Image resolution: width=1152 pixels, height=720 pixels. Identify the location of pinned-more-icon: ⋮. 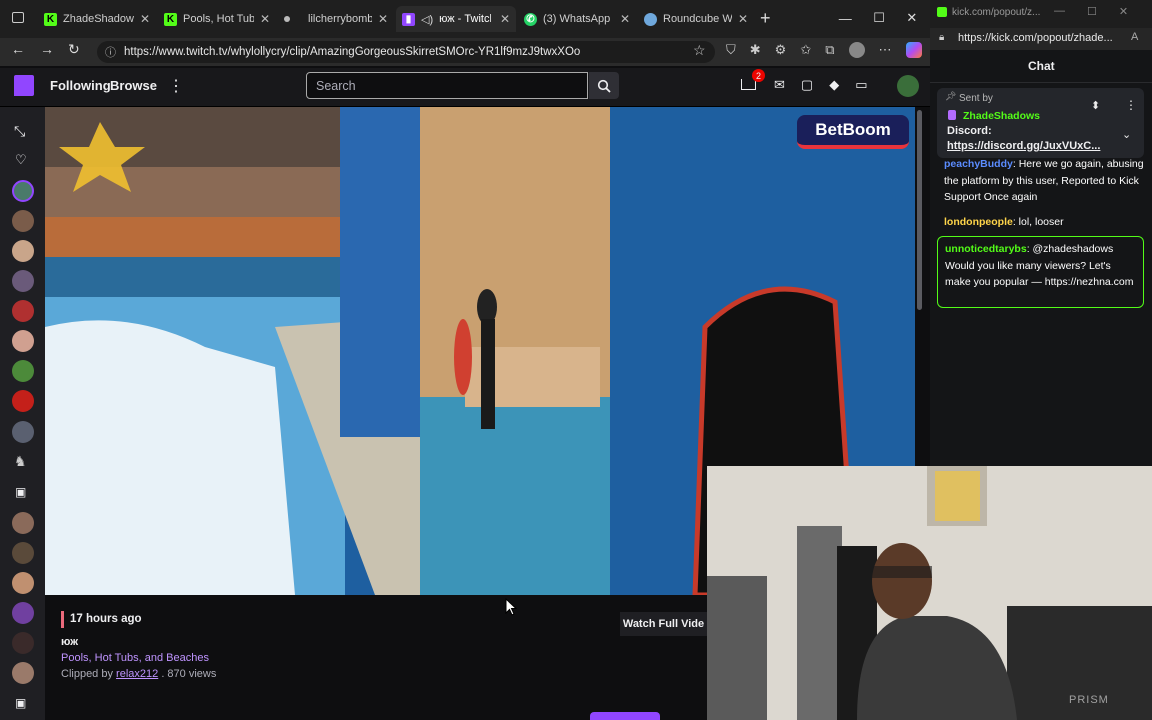
(1131, 105).